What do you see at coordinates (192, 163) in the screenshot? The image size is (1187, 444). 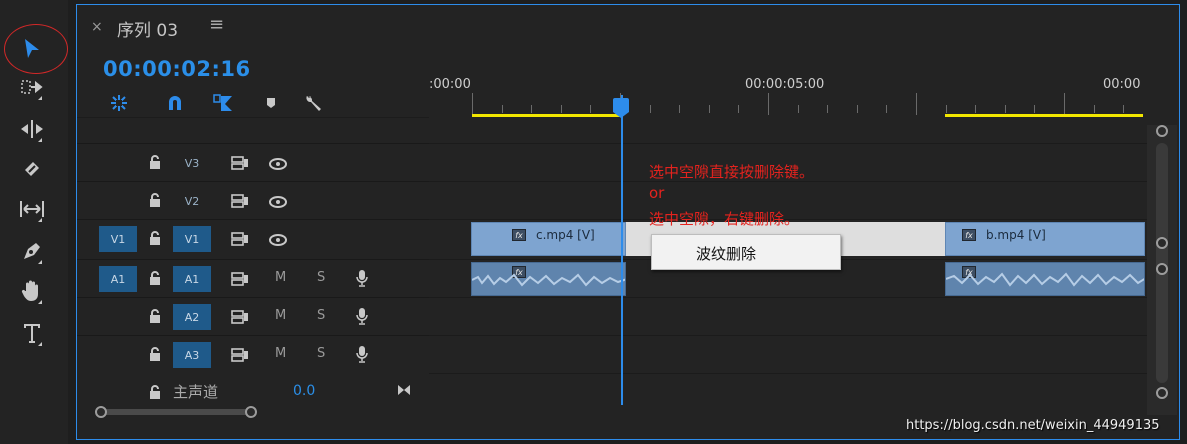 I see `track-target-v3: V3` at bounding box center [192, 163].